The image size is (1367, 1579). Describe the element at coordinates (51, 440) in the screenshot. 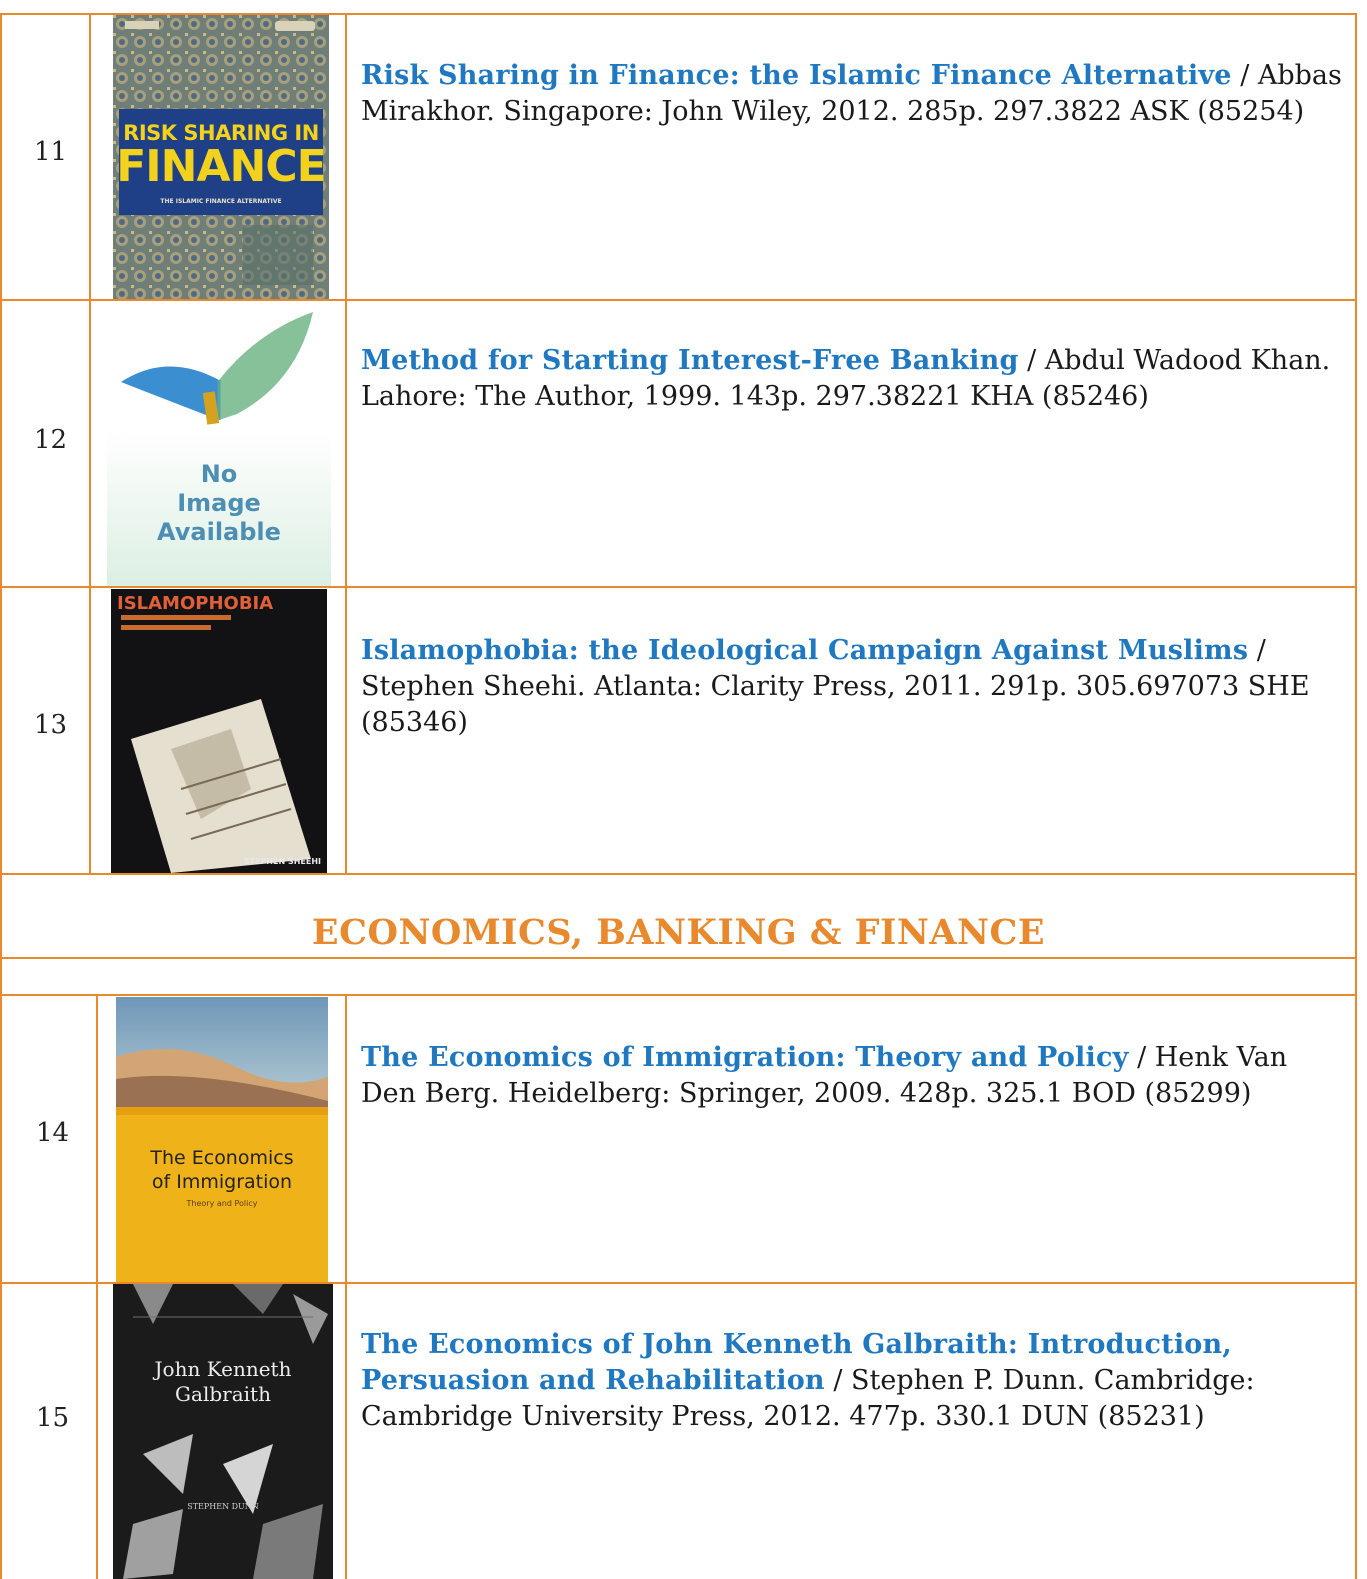

I see `entry-number: 12` at that location.